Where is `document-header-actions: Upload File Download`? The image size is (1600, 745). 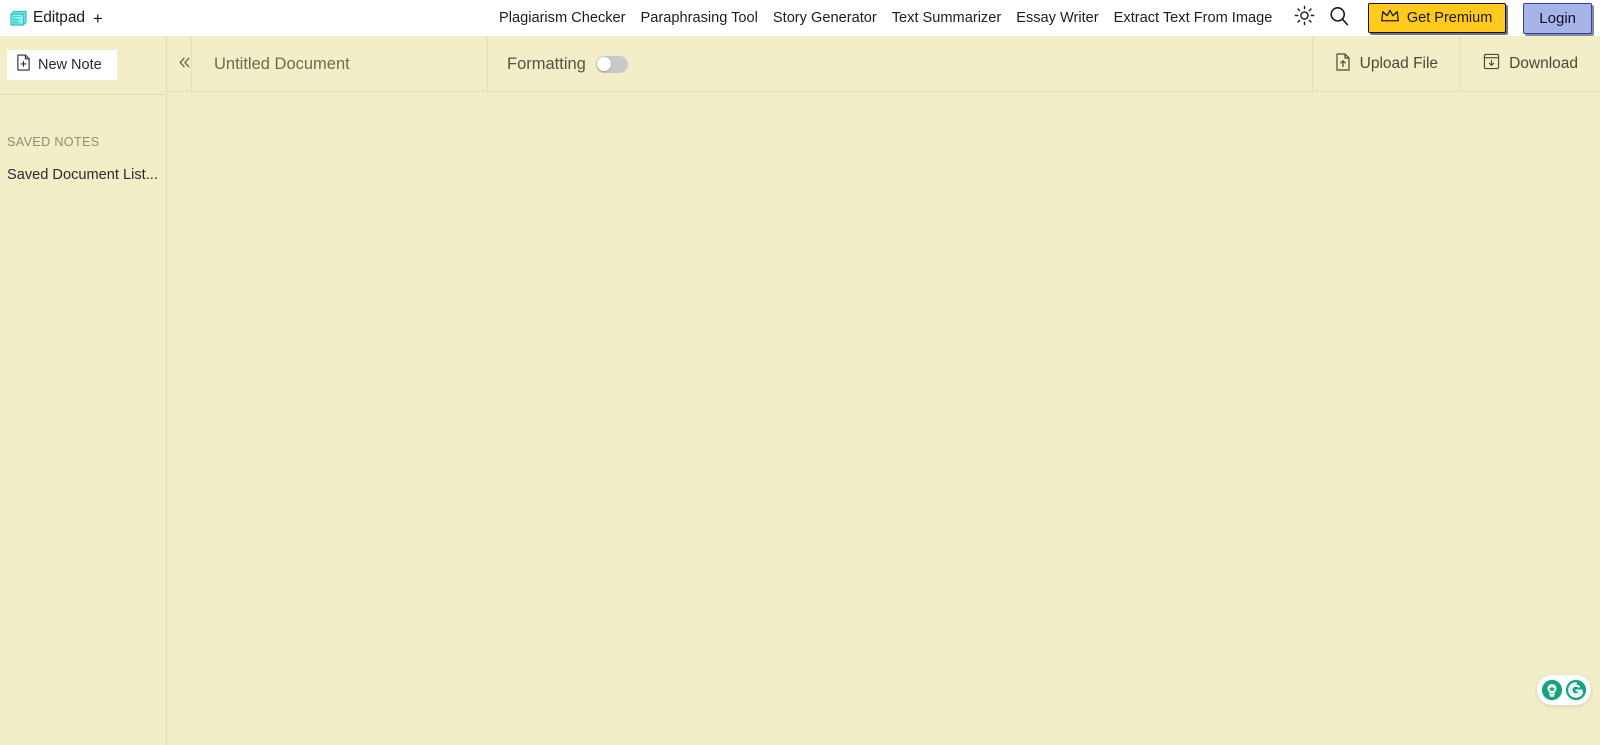 document-header-actions: Upload File Download is located at coordinates (1455, 64).